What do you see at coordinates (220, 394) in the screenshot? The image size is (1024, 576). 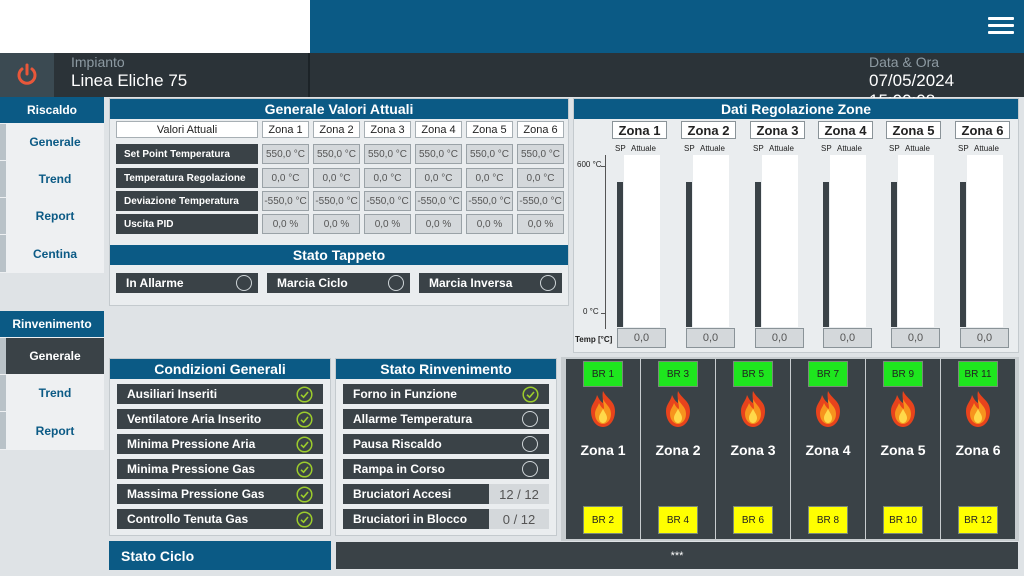 I see `condition-item: Ausiliari Inseriti` at bounding box center [220, 394].